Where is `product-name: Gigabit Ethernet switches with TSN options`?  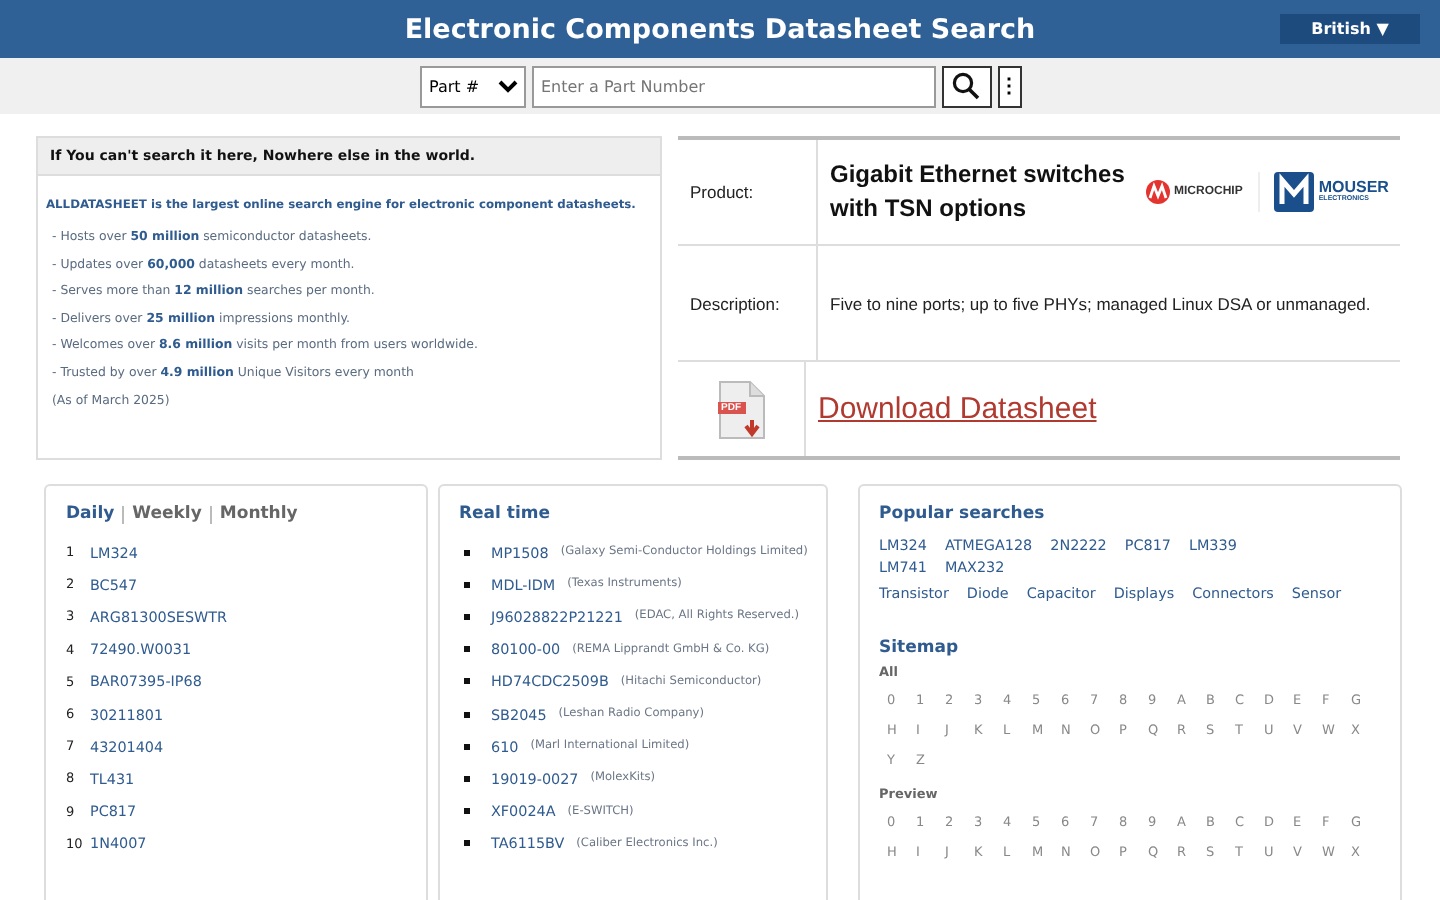
product-name: Gigabit Ethernet switches with TSN options is located at coordinates (978, 192).